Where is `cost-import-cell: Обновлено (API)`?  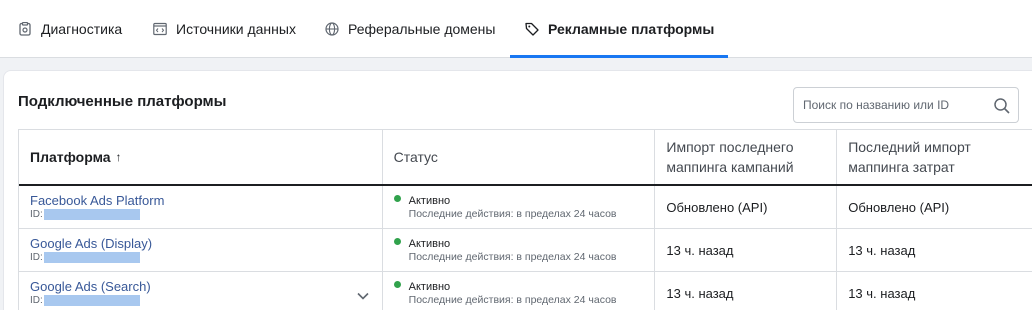
cost-import-cell: Обновлено (API) is located at coordinates (899, 207).